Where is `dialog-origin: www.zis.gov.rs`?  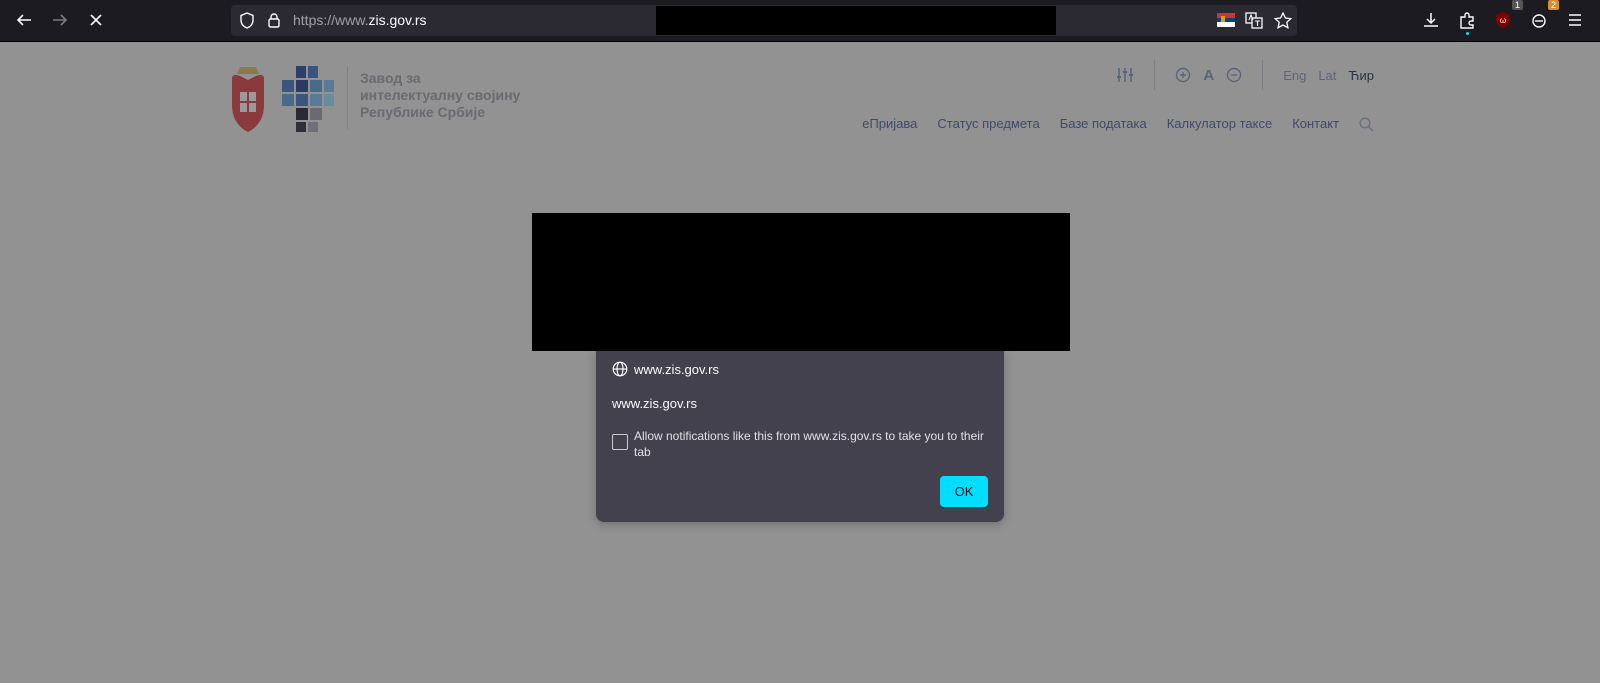
dialog-origin: www.zis.gov.rs is located at coordinates (665, 369).